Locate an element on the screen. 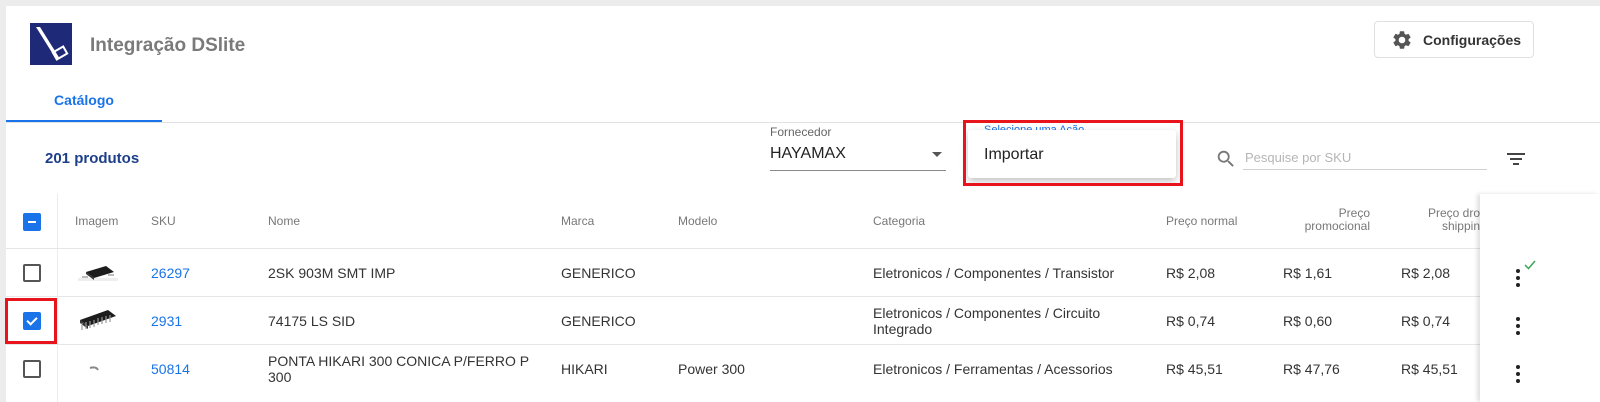 This screenshot has height=402, width=1600. tab-divider is located at coordinates (803, 122).